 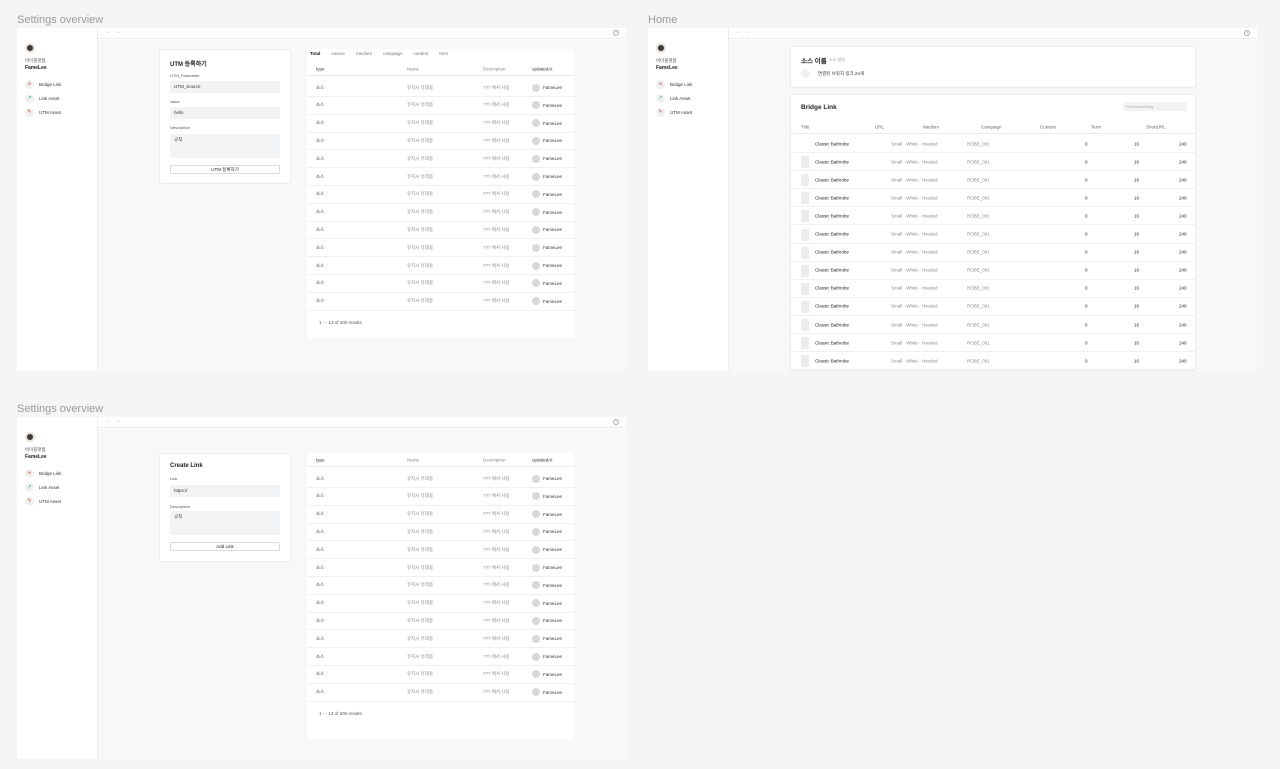 I want to click on tab-medium: medium, so click(x=364, y=53).